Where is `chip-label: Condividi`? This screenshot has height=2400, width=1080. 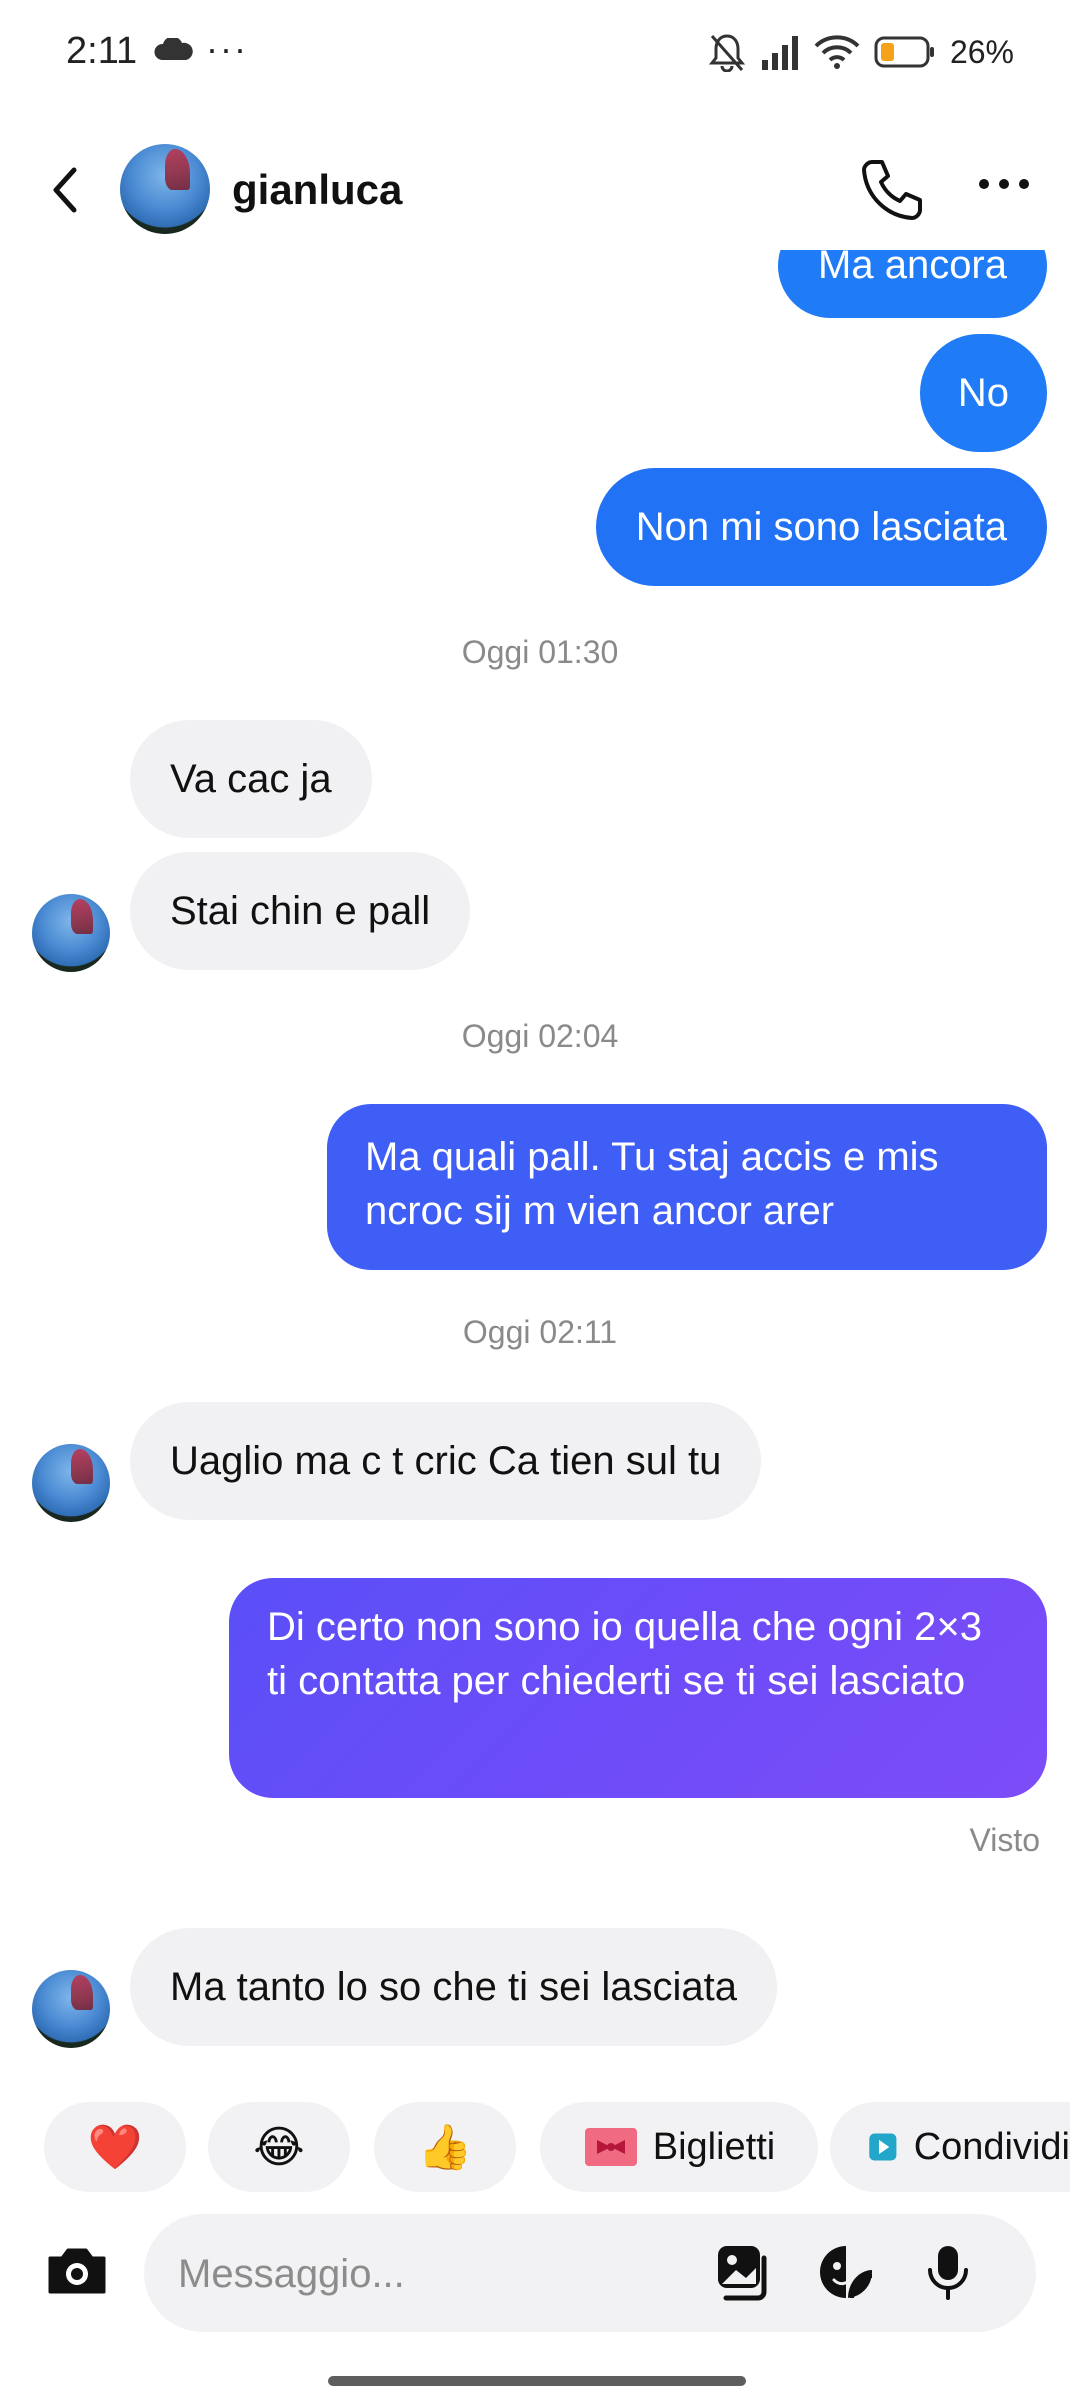
chip-label: Condividi is located at coordinates (991, 2146).